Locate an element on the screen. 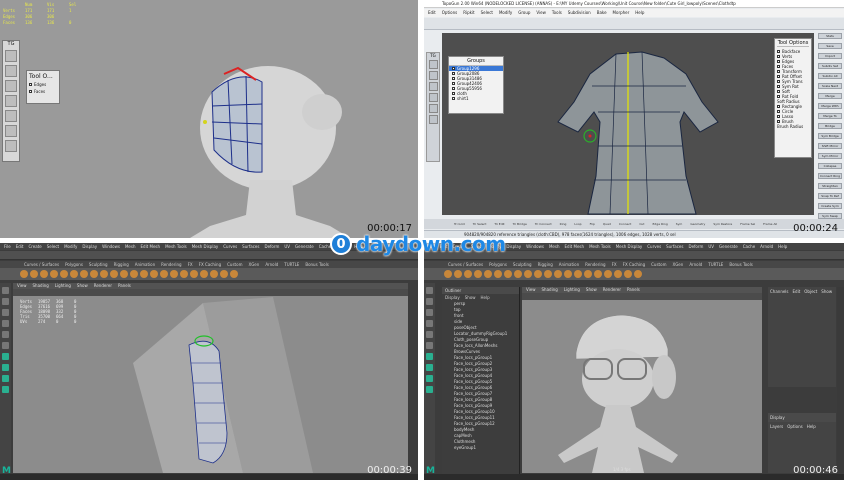 This screenshot has width=844, height=480. menu-item: Arnold is located at coordinates (766, 246).